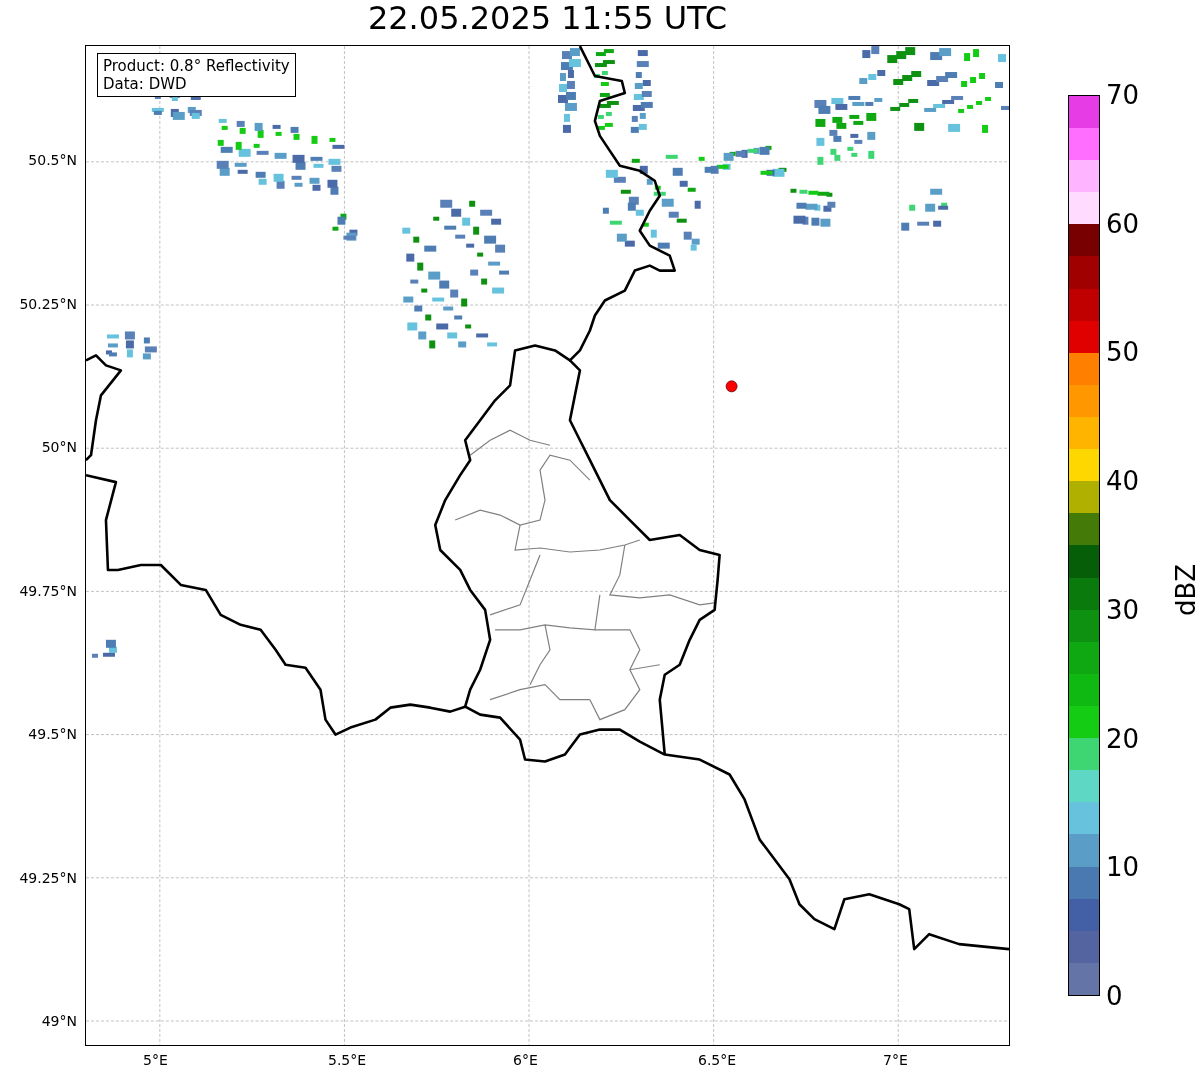 Image resolution: width=1202 pixels, height=1081 pixels. Describe the element at coordinates (52, 734) in the screenshot. I see `axis-label: 49.5°N` at that location.